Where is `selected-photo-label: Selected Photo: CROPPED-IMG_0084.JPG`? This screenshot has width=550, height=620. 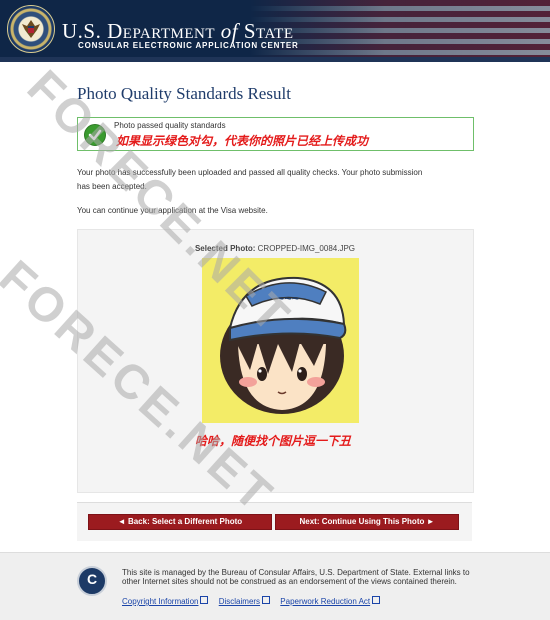
selected-photo-label: Selected Photo: CROPPED-IMG_0084.JPG is located at coordinates (275, 248).